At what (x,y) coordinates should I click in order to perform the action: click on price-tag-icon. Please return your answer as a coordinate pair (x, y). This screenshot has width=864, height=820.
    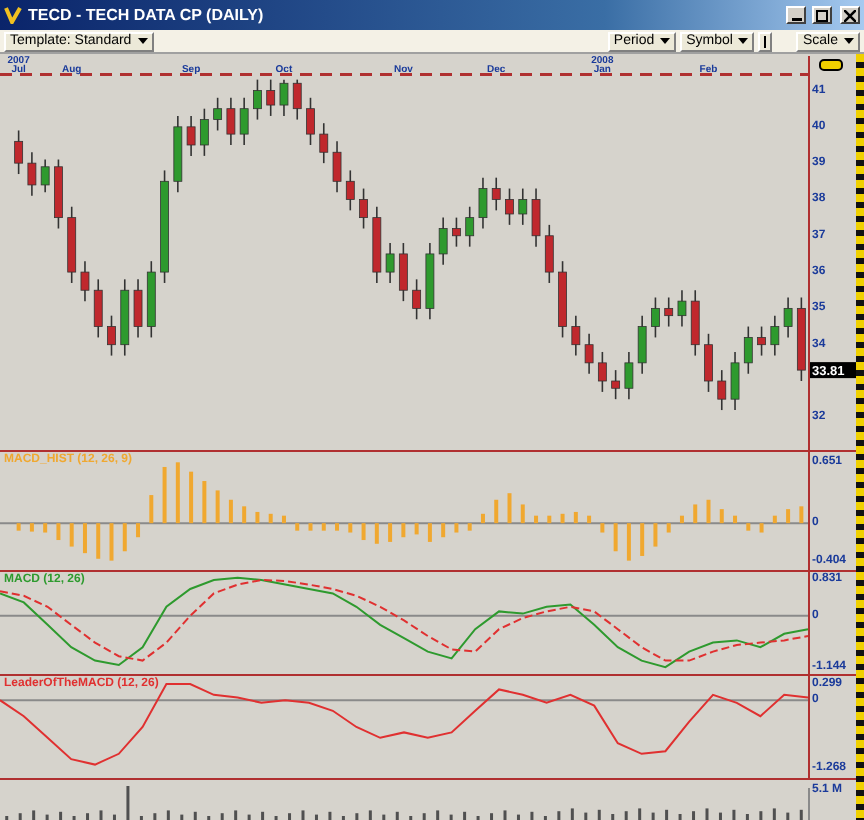
    Looking at the image, I should click on (831, 65).